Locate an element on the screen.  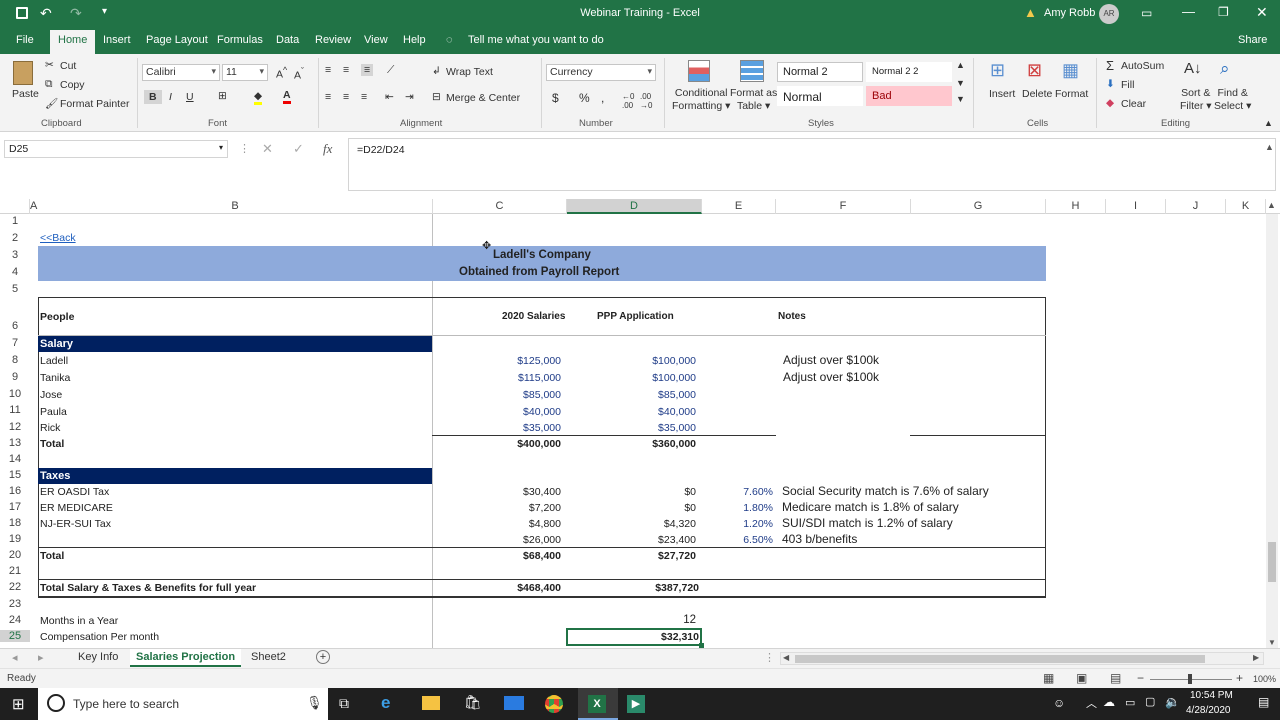
column-header-c: C is located at coordinates (500, 206).